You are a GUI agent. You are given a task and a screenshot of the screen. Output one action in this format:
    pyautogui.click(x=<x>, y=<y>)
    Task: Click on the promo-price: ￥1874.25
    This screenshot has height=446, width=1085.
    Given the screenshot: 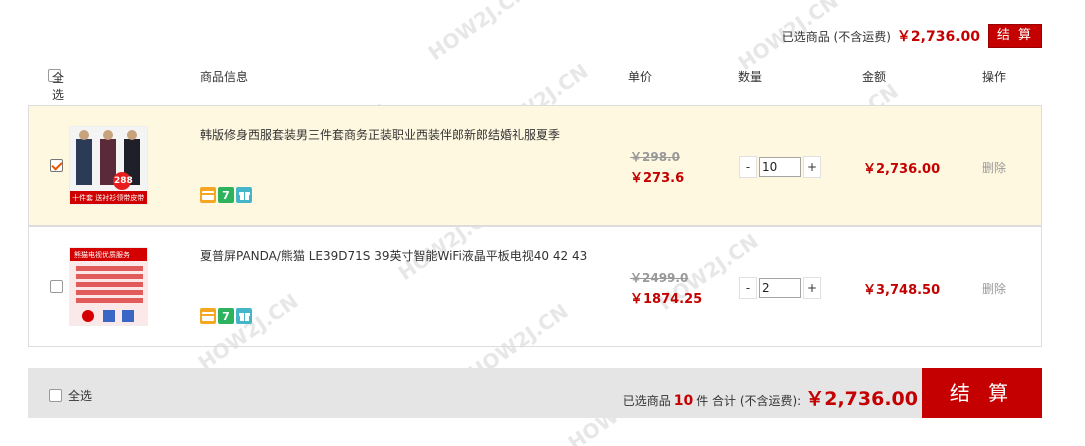 What is the action you would take?
    pyautogui.click(x=666, y=299)
    